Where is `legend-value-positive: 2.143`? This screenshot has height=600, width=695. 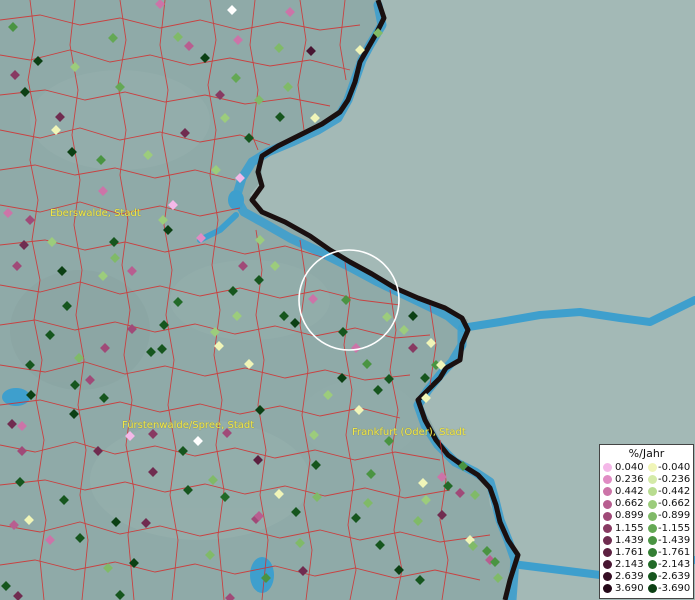
legend-value-positive: 2.143 is located at coordinates (629, 564).